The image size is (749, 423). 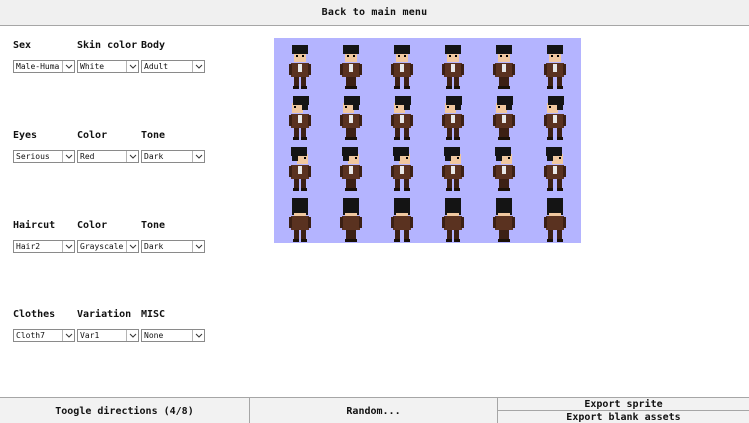 What do you see at coordinates (173, 156) in the screenshot?
I see `eye-tone-select: Dark` at bounding box center [173, 156].